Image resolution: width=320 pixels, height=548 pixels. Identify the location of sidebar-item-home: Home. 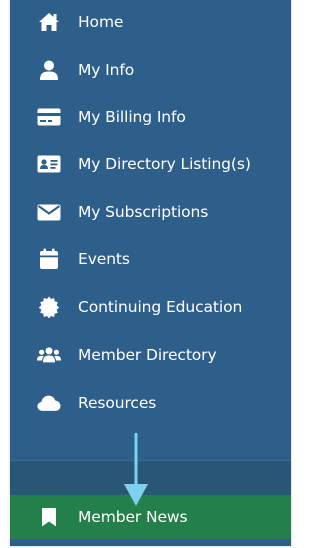
(150, 22).